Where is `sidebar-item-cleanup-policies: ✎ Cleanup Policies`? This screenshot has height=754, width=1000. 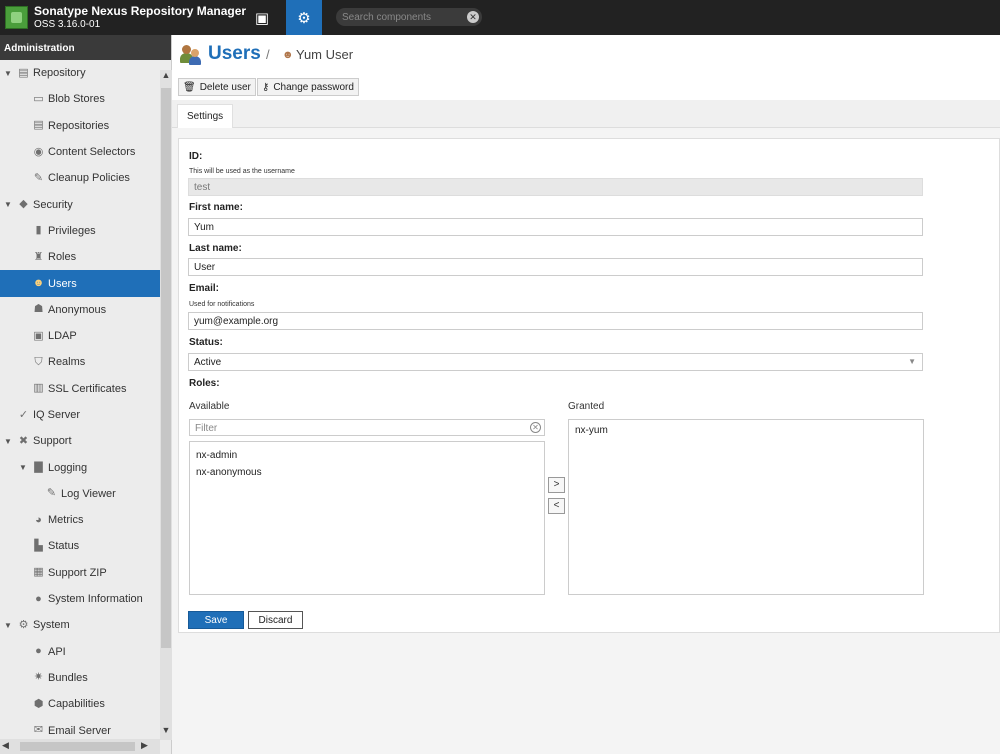 sidebar-item-cleanup-policies: ✎ Cleanup Policies is located at coordinates (80, 178).